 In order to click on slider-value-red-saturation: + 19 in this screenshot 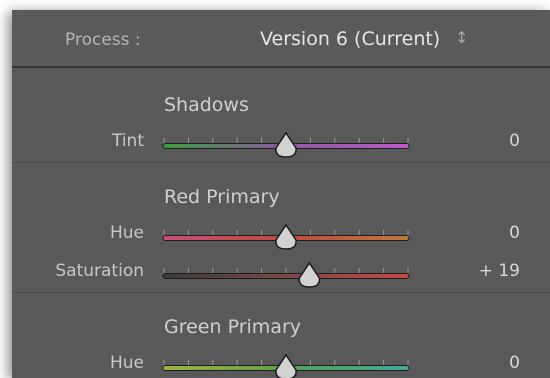, I will do `click(480, 271)`.